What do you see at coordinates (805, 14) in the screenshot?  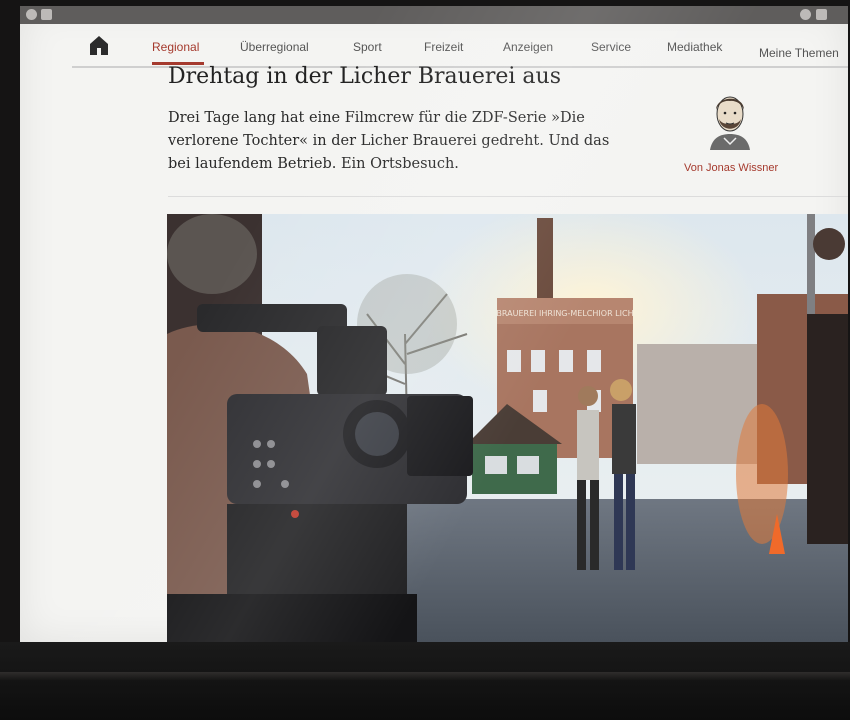 I see `signal-icon` at bounding box center [805, 14].